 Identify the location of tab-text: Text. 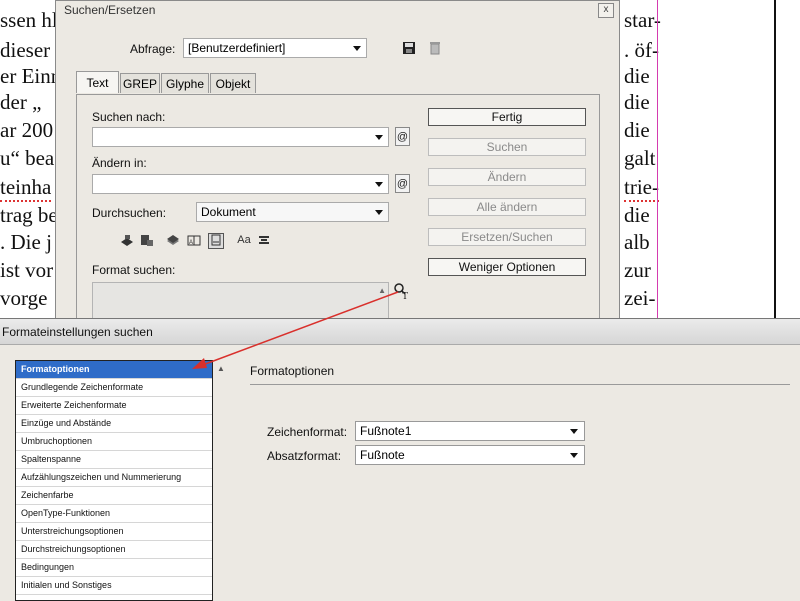
(97, 82).